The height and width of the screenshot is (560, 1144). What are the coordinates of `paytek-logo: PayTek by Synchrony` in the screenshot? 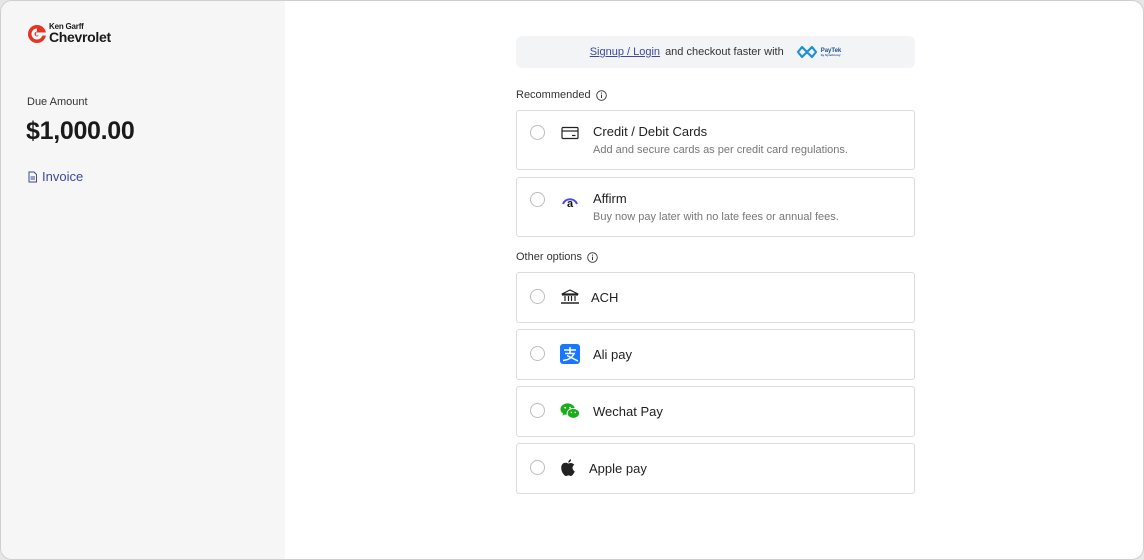 It's located at (818, 52).